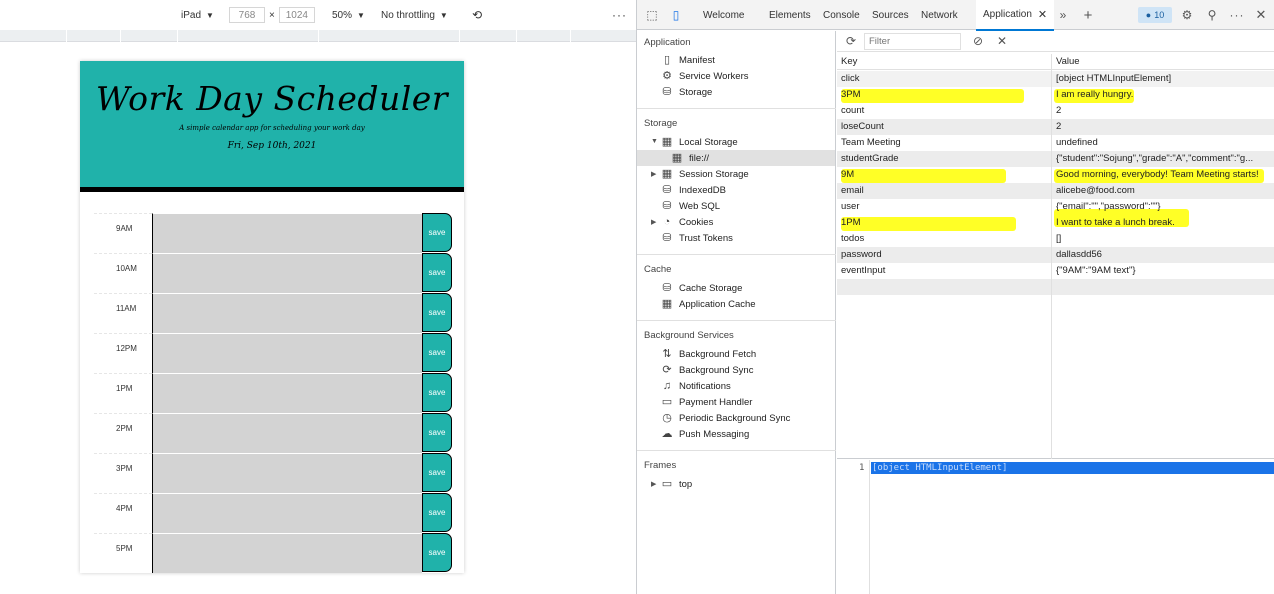 The width and height of the screenshot is (1274, 594). Describe the element at coordinates (197, 15) in the screenshot. I see `device-select: iPad ▼` at that location.